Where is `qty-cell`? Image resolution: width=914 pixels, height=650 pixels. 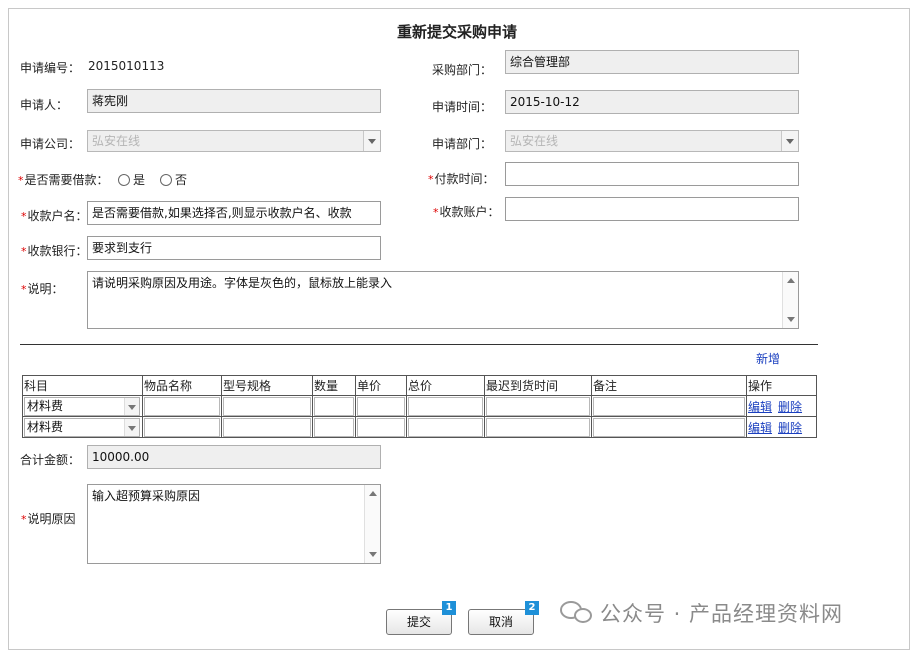
qty-cell is located at coordinates (334, 406).